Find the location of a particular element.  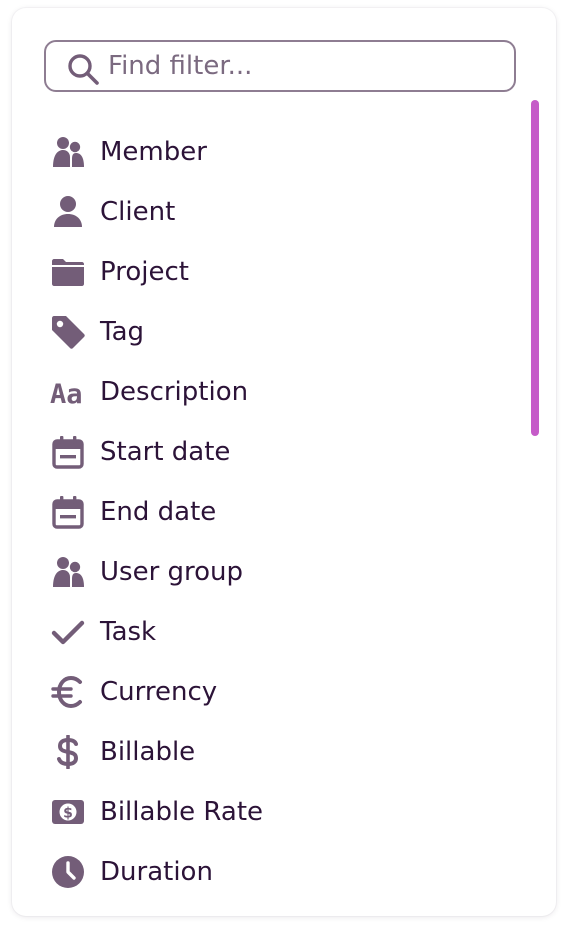

search-input is located at coordinates (303, 66).